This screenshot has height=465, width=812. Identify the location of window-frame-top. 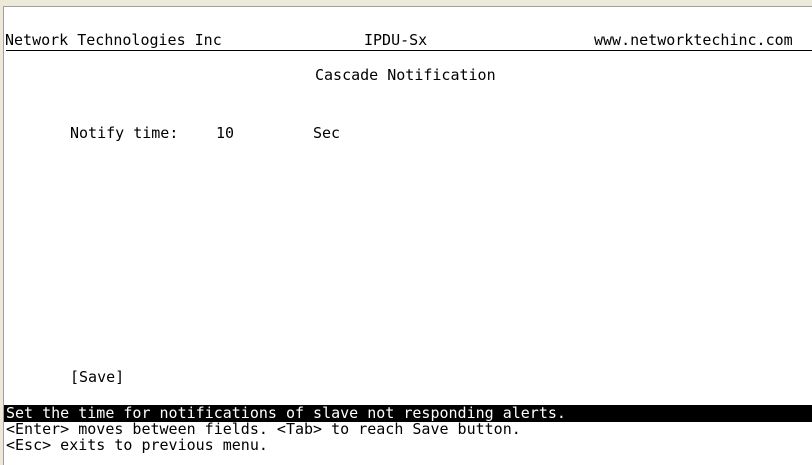
(406, 3).